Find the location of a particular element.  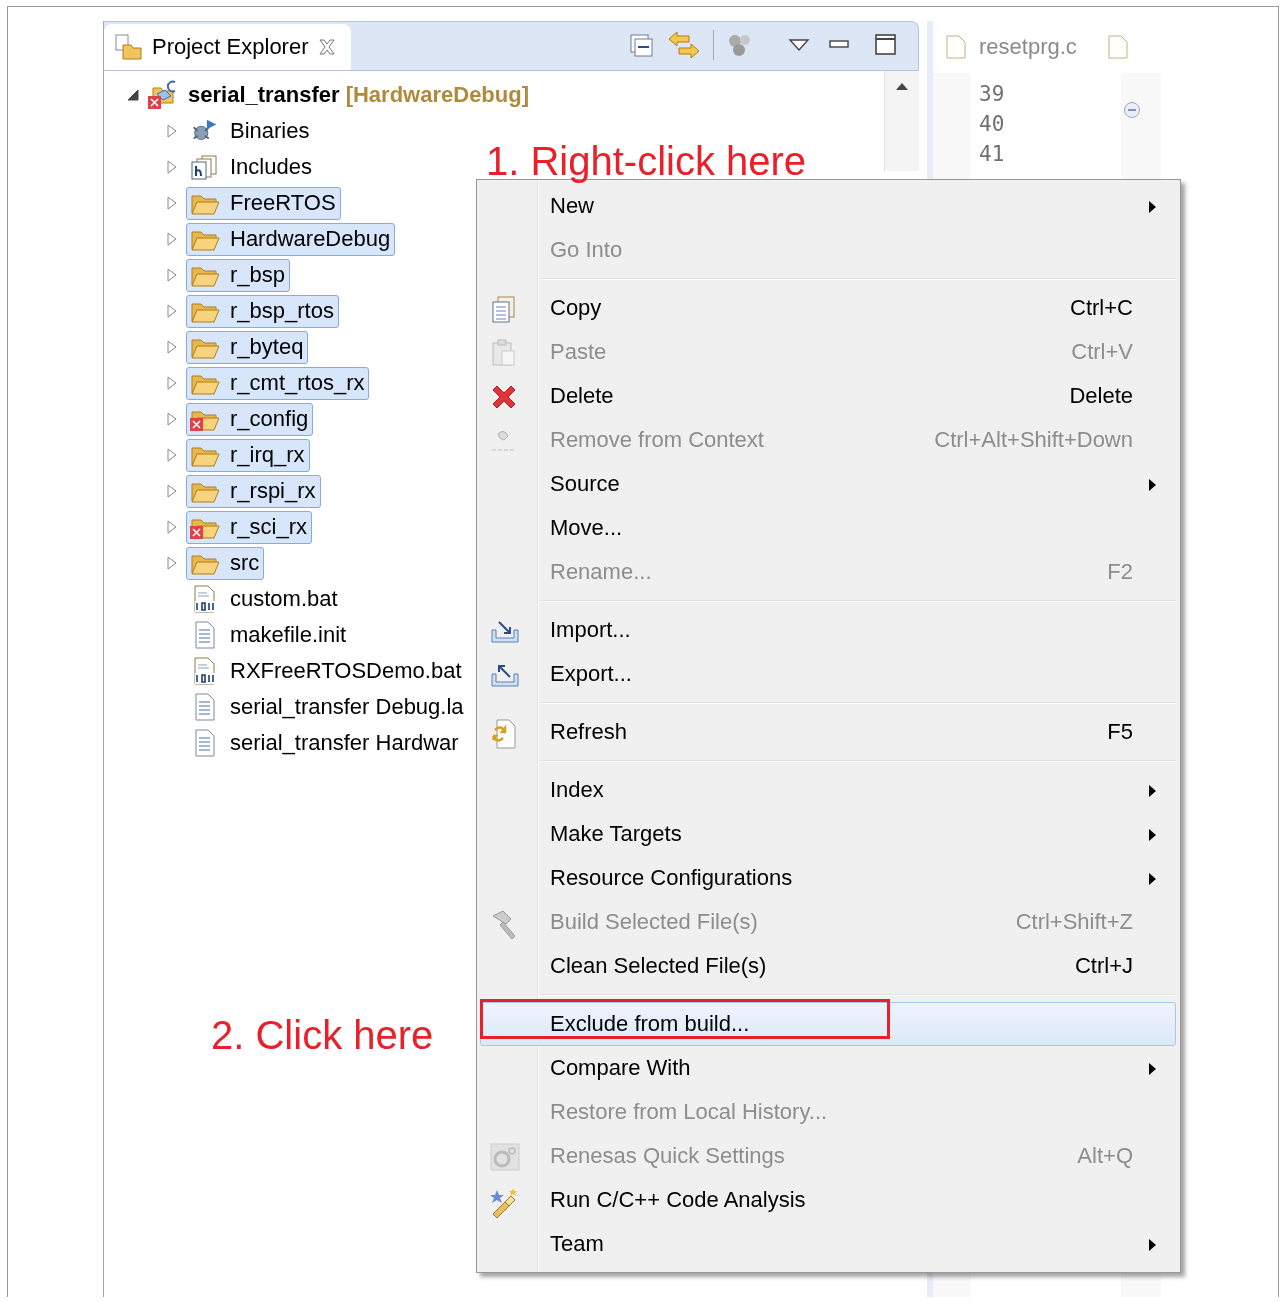

annotation-text: 1. Right-click here is located at coordinates (646, 161).